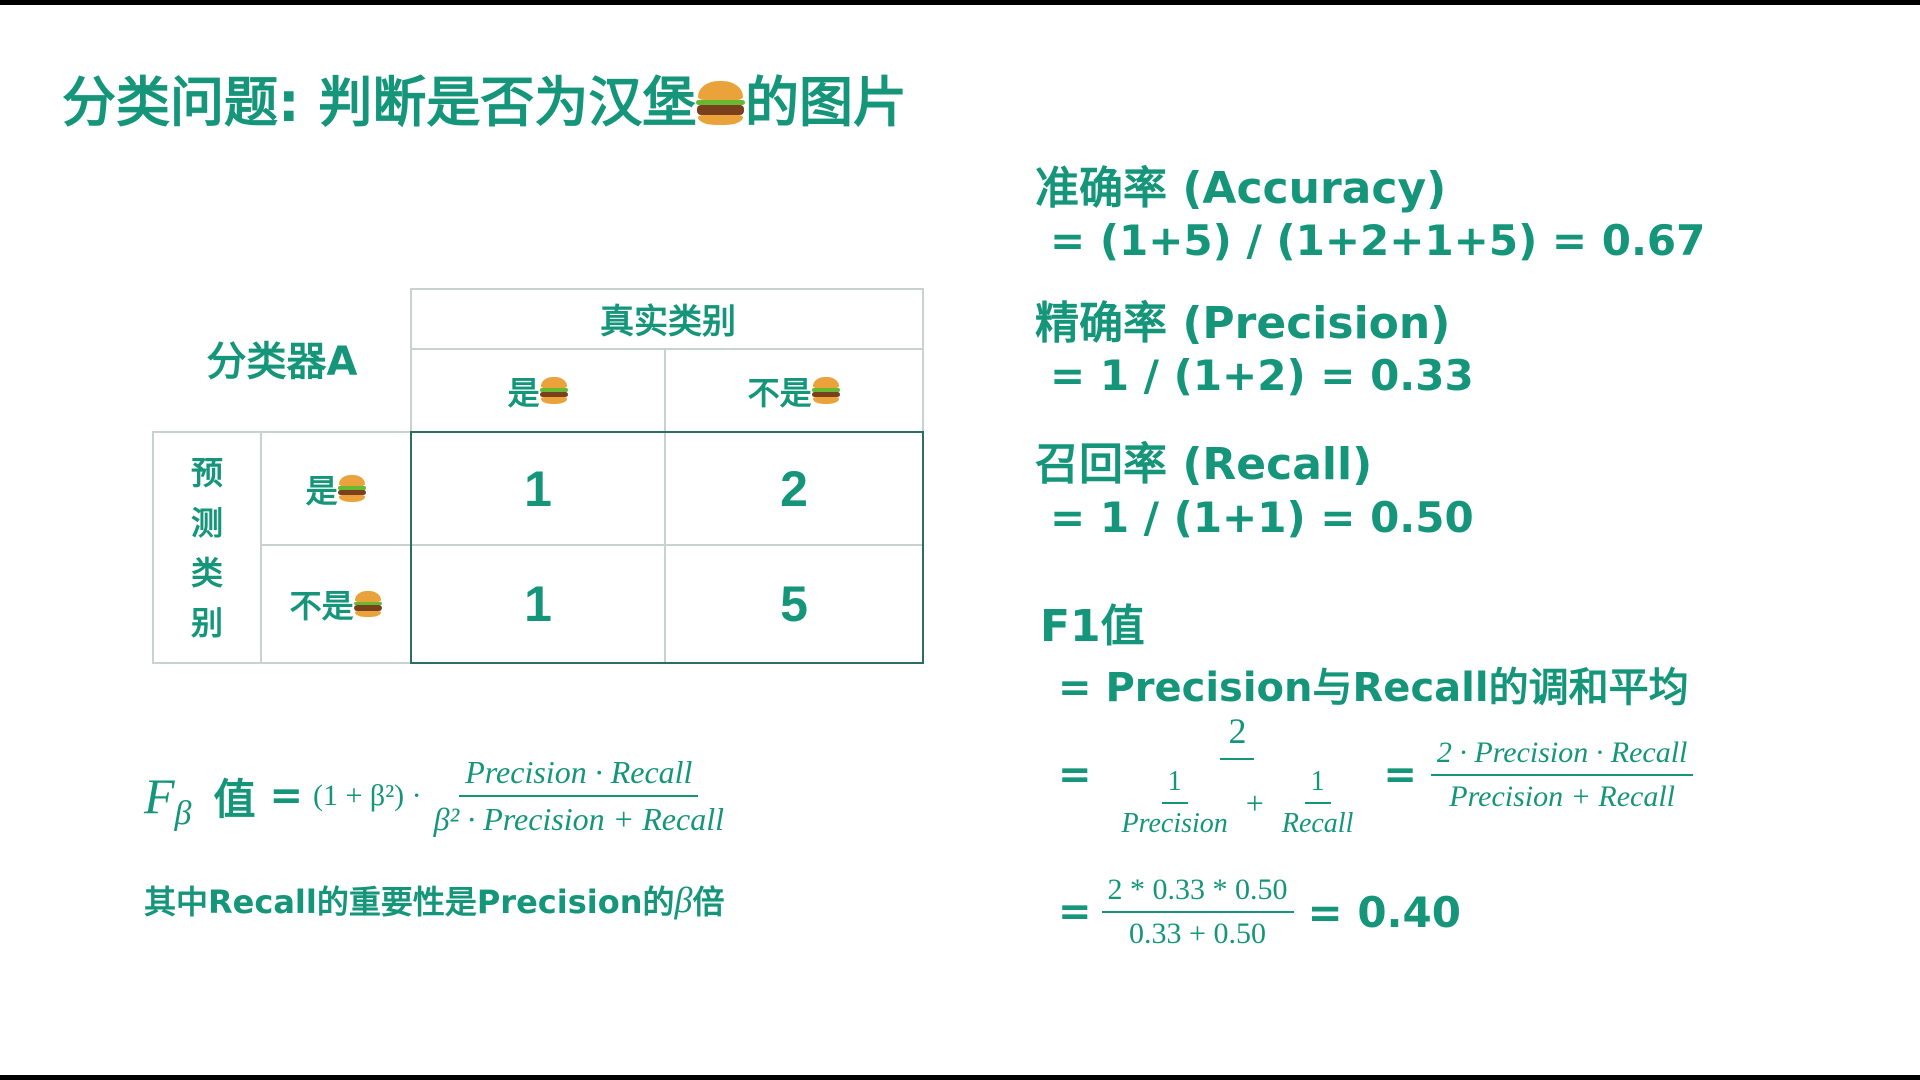 The image size is (1920, 1080). What do you see at coordinates (409, 902) in the screenshot?
I see `fbeta-note-prefix: 其中Recall的重要性是Precision的` at bounding box center [409, 902].